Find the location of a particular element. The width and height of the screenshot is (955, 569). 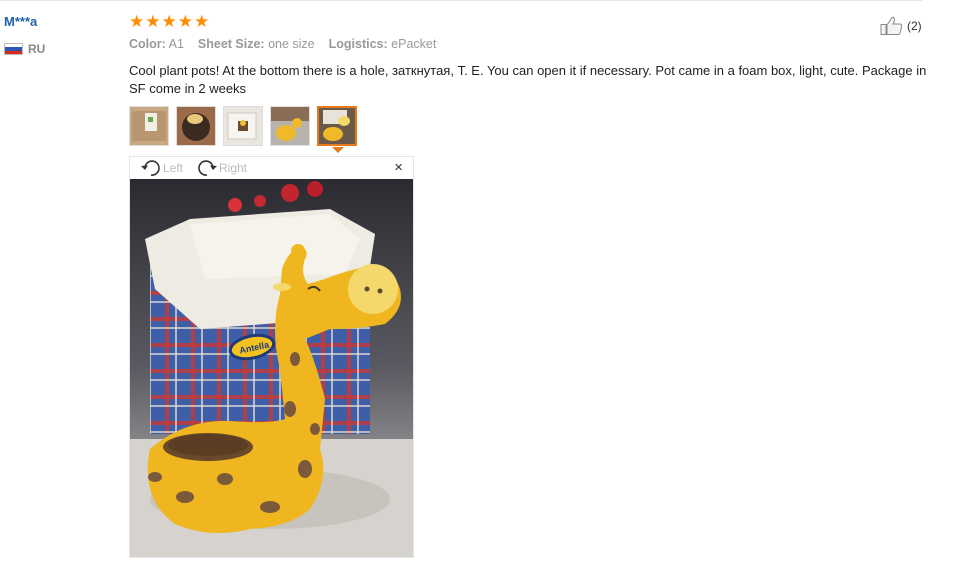

helpful-button: (2) is located at coordinates (901, 26).